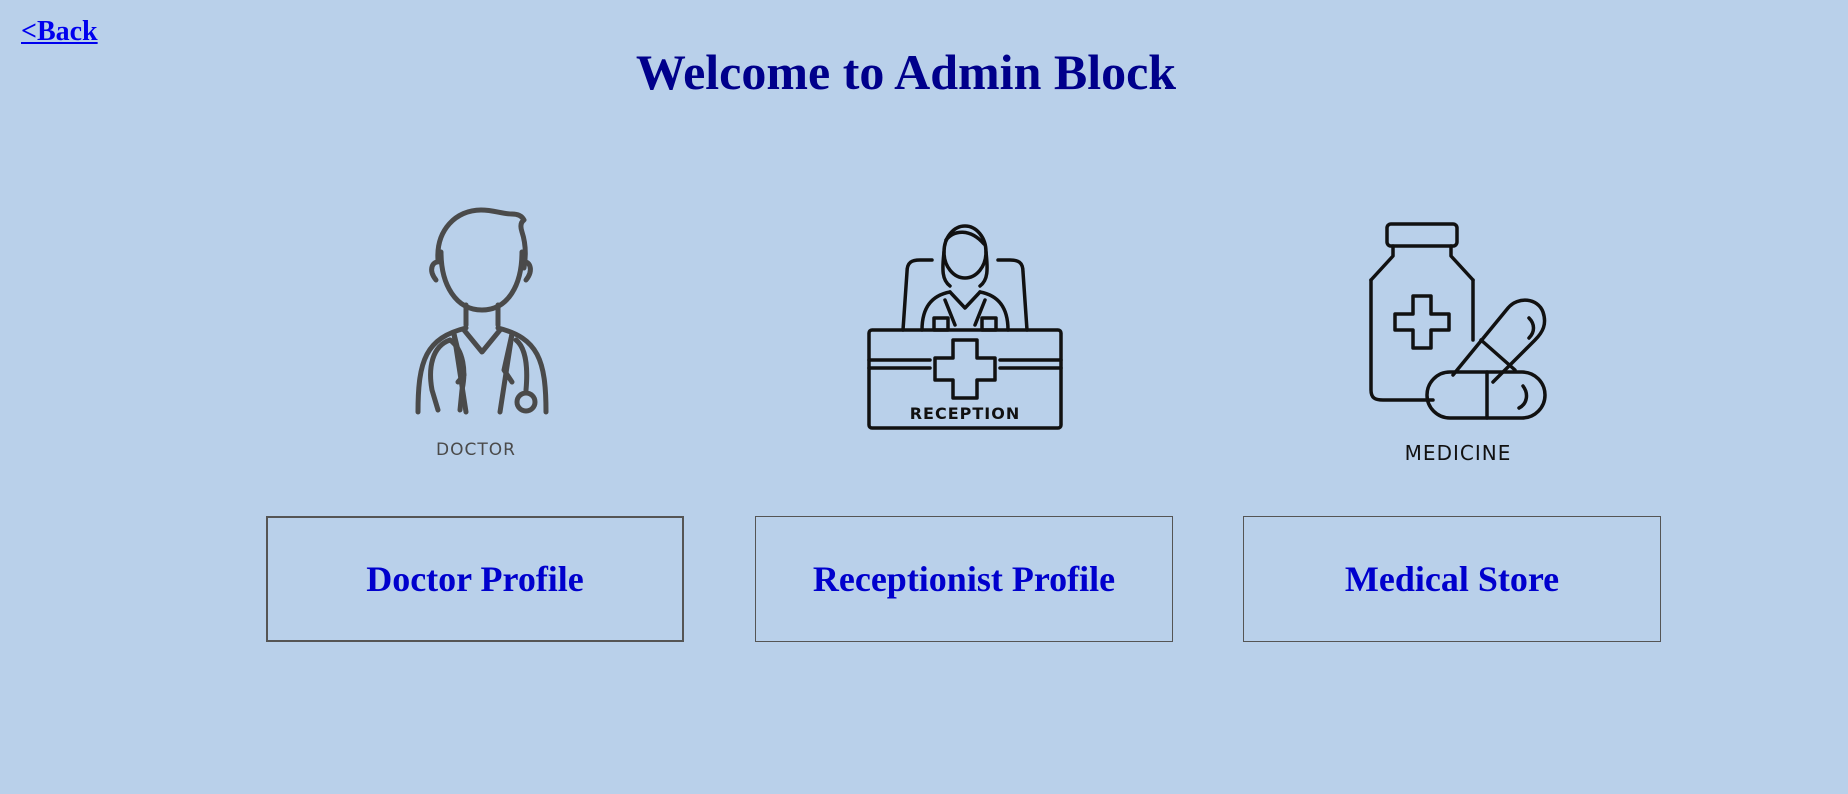 This screenshot has width=1848, height=794. I want to click on medical-store-button: Medical Store, so click(1452, 579).